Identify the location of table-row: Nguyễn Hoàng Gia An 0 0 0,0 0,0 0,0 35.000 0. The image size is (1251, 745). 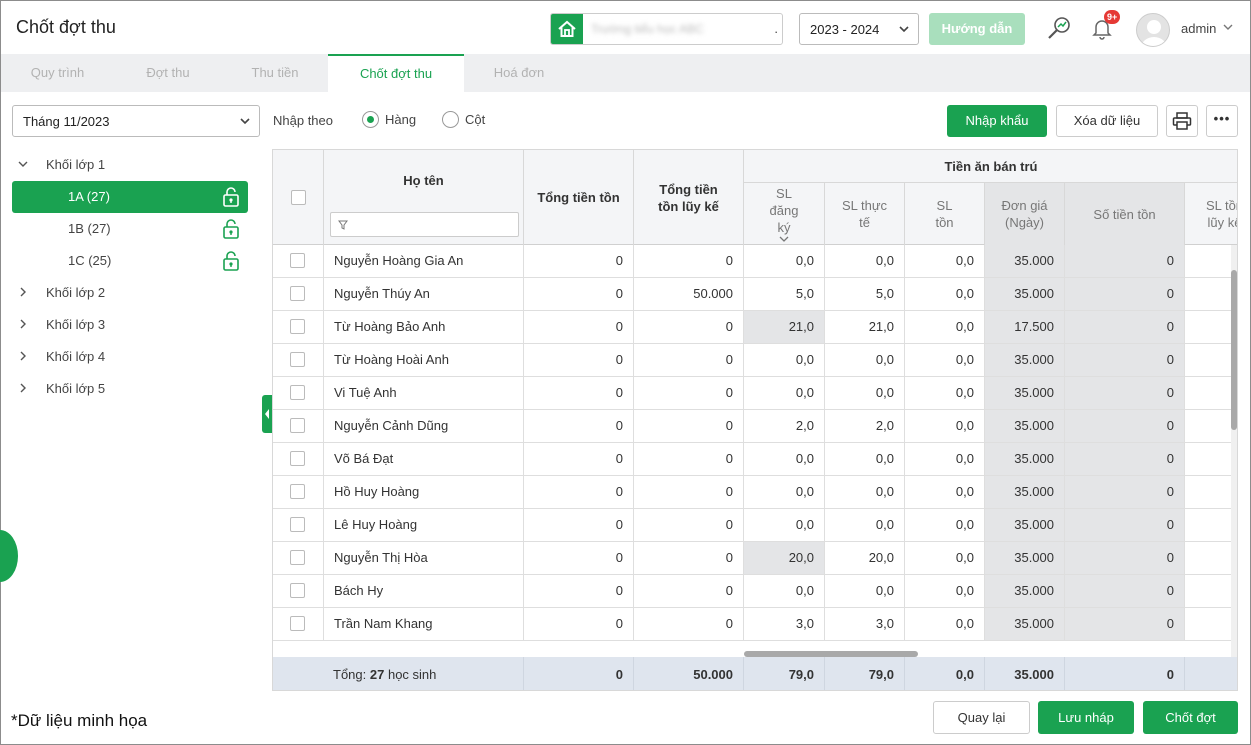
(755, 261).